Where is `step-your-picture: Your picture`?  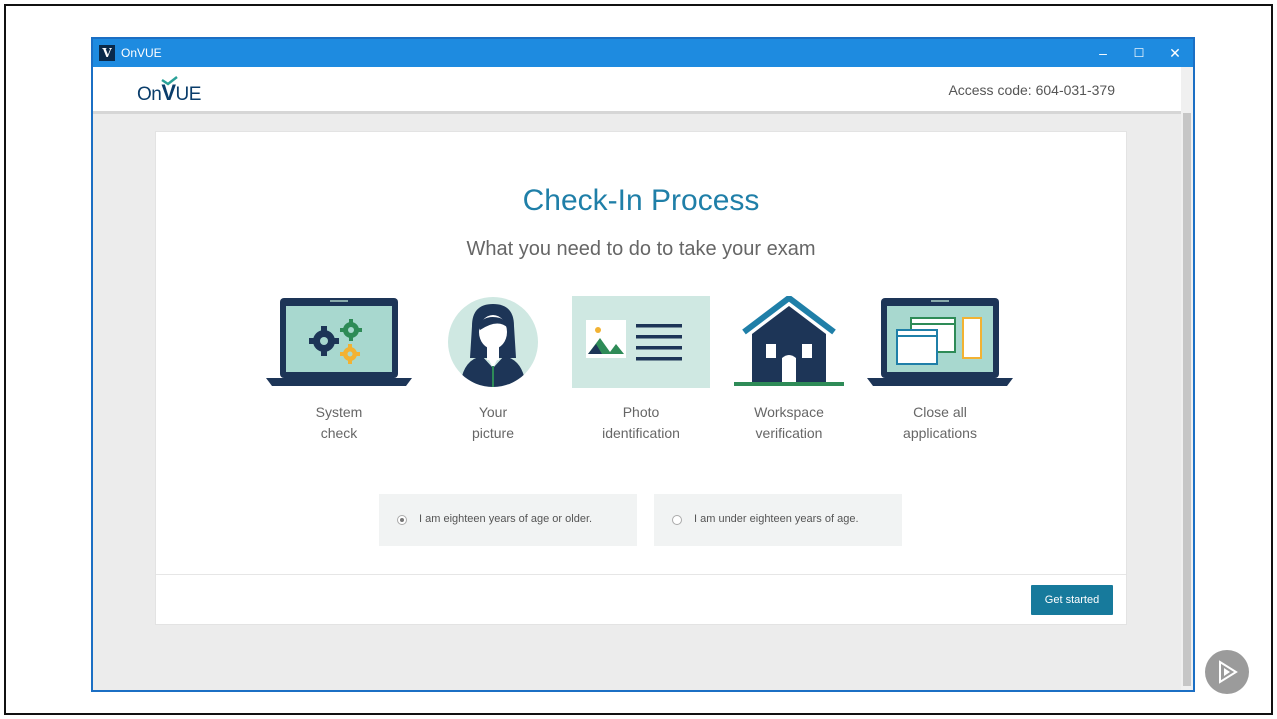 step-your-picture: Your picture is located at coordinates (493, 370).